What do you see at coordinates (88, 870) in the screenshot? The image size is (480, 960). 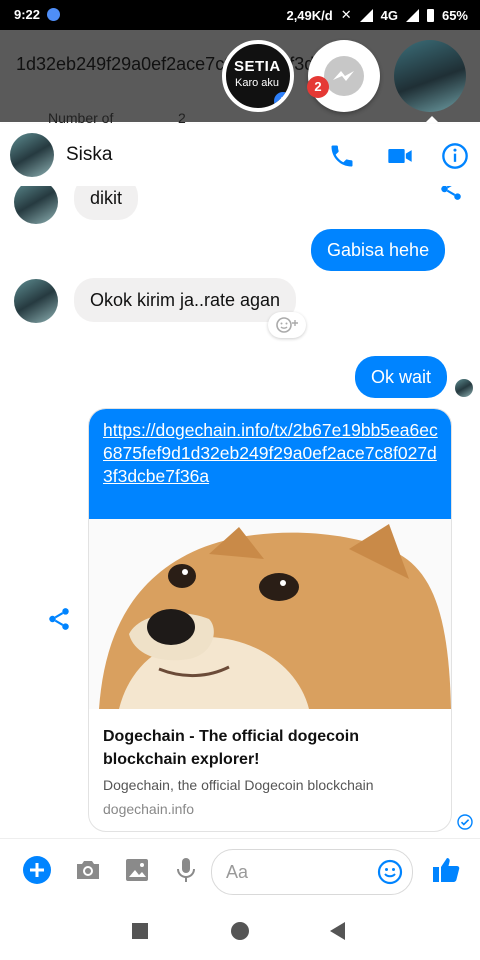 I see `camera-icon` at bounding box center [88, 870].